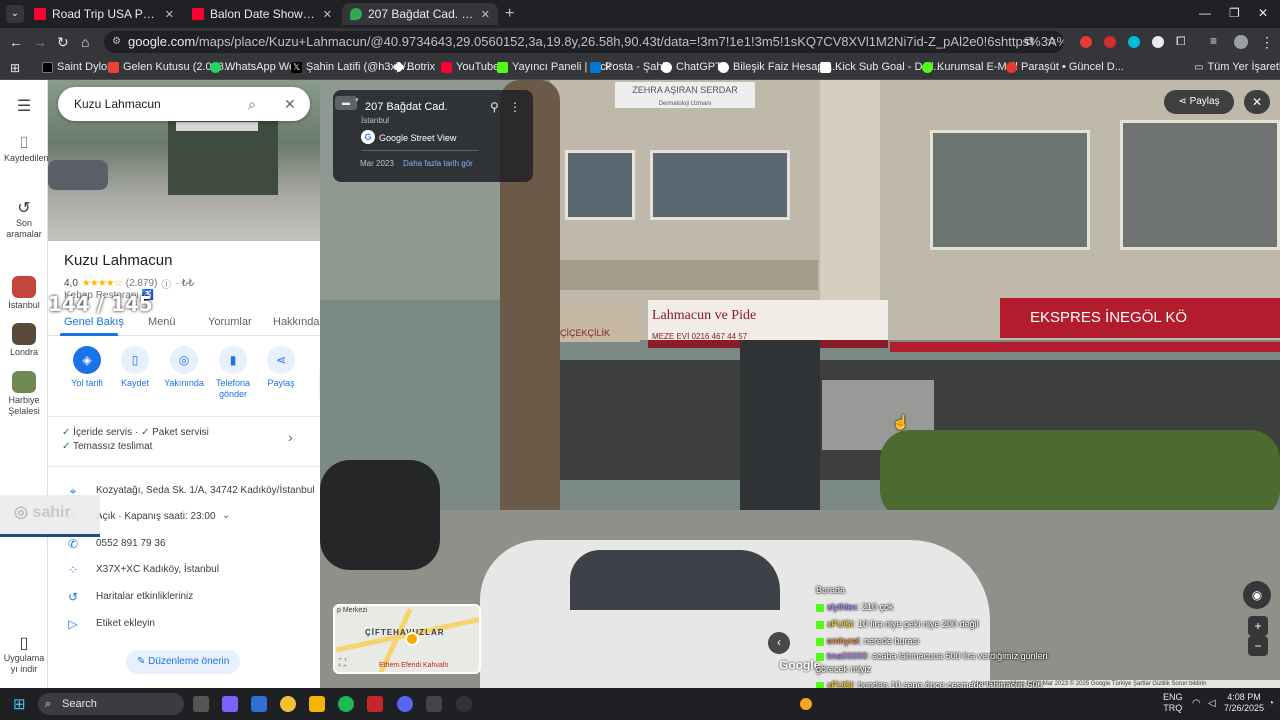 The image size is (1280, 720). What do you see at coordinates (24, 654) in the screenshot?
I see `get-app-button: ▯ Uygulama yı indir` at bounding box center [24, 654].